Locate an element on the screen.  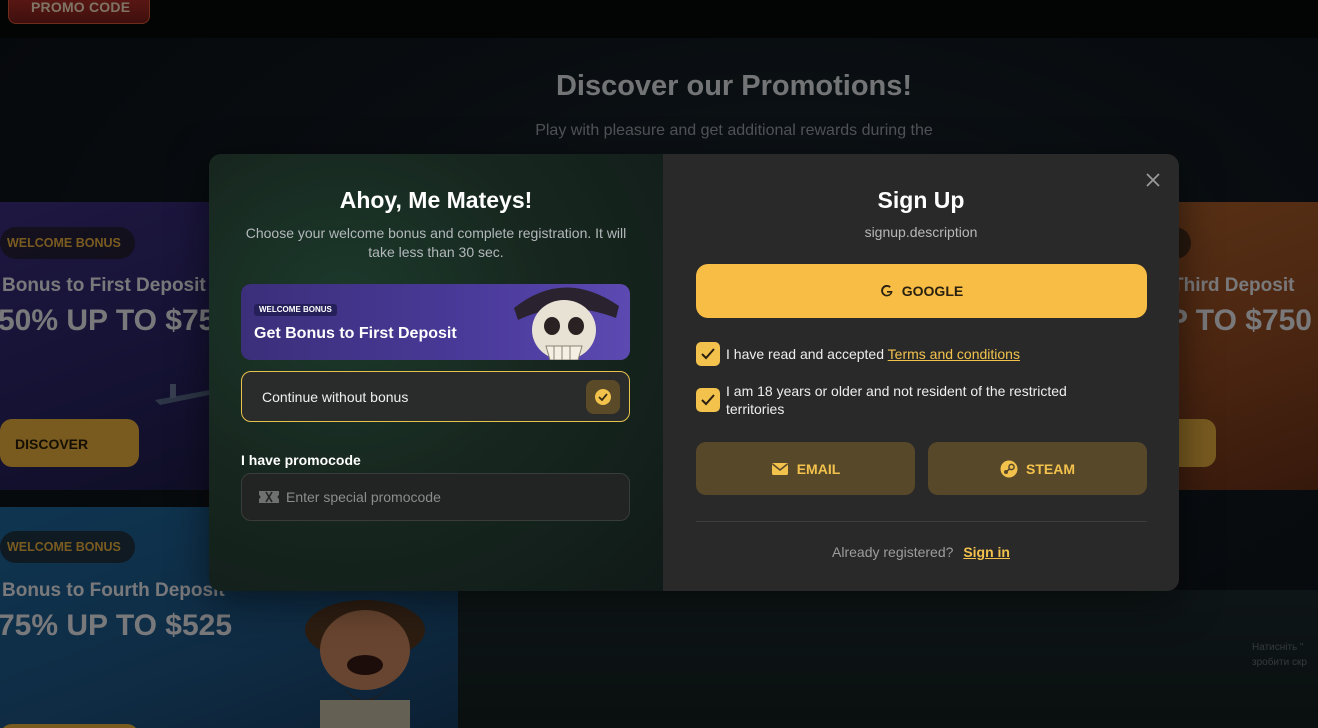
steam-signup-button: STEAM is located at coordinates (1037, 468).